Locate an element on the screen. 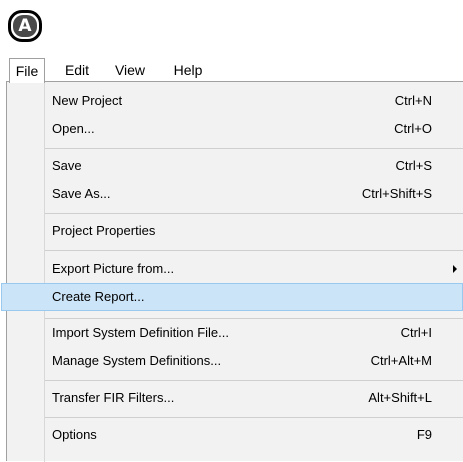  menu-view: View is located at coordinates (130, 70).